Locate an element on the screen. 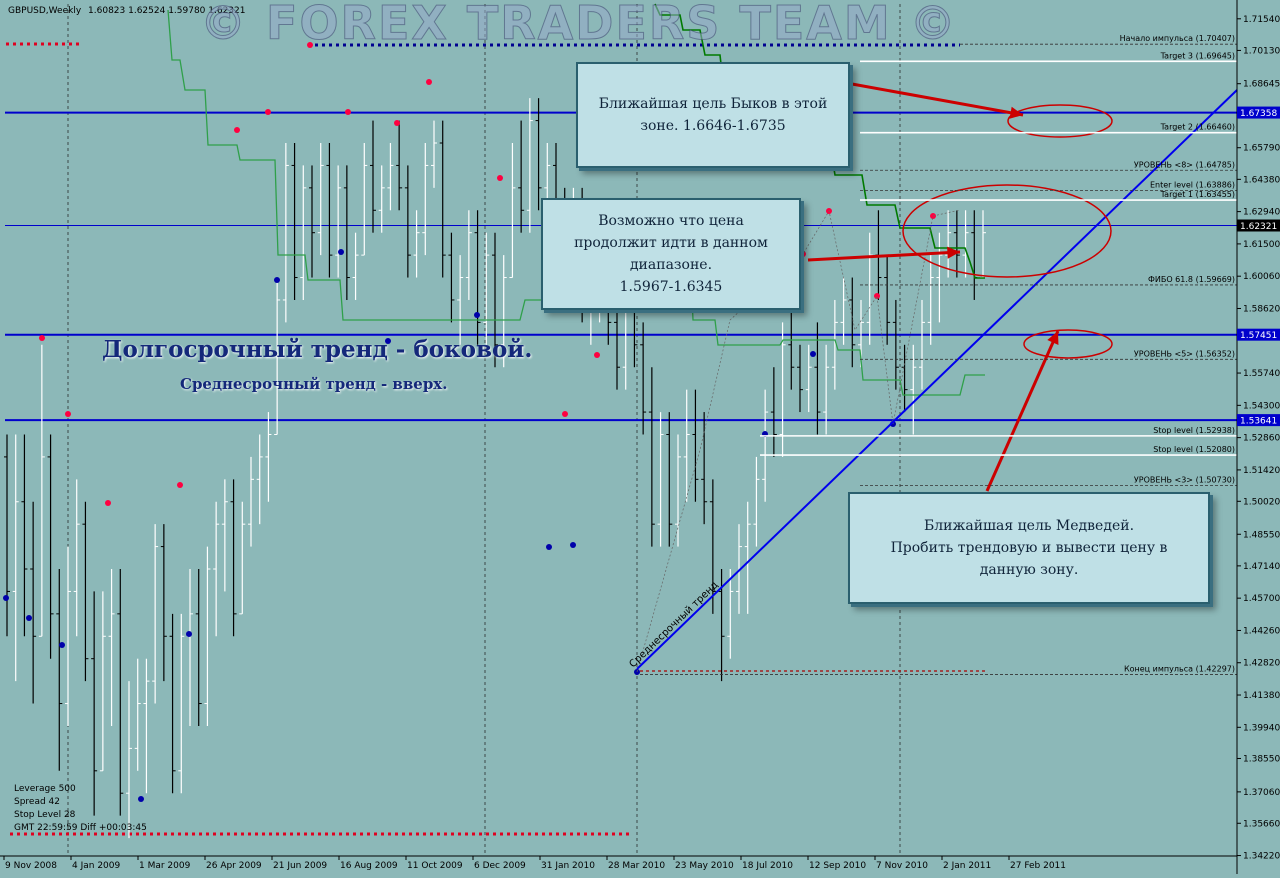  price-tick-label: 1.55740 is located at coordinates (1261, 374).